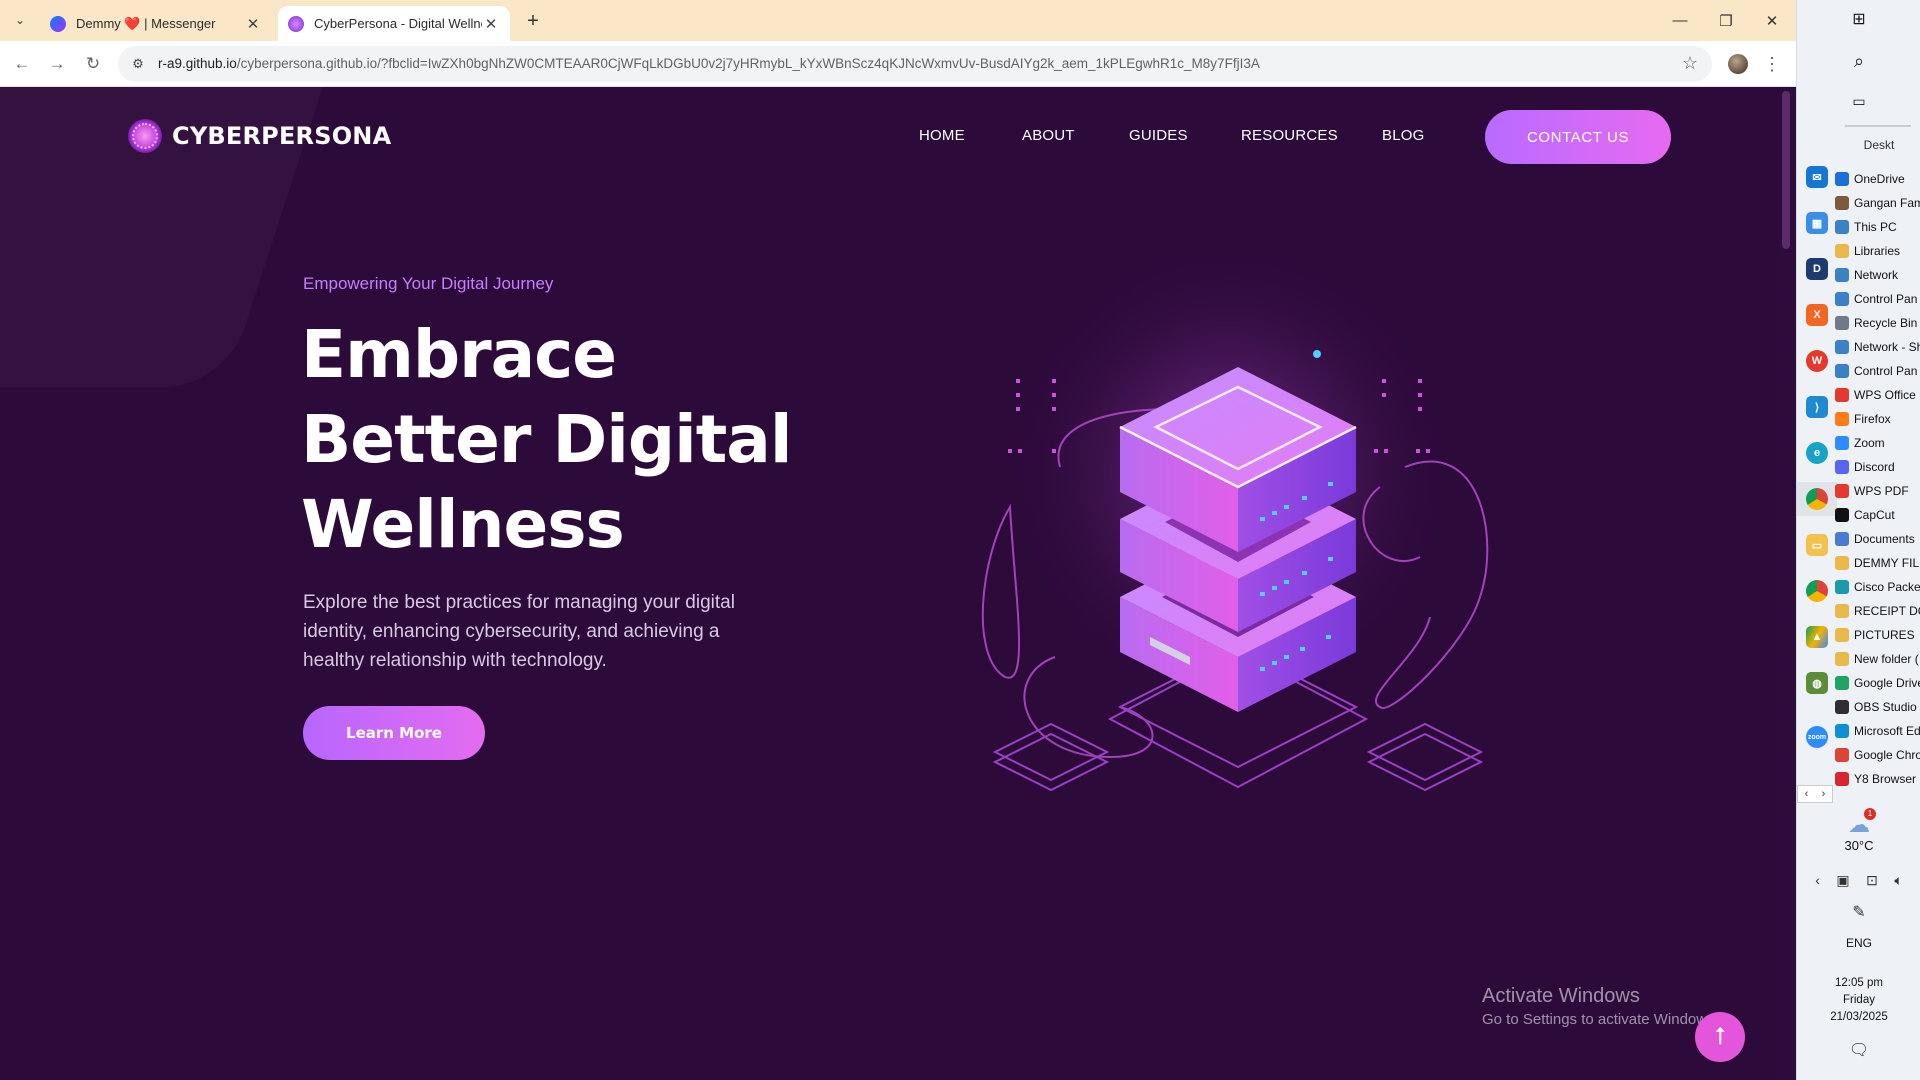 The image size is (1920, 1080). Describe the element at coordinates (1870, 814) in the screenshot. I see `notification-badge: 1` at that location.